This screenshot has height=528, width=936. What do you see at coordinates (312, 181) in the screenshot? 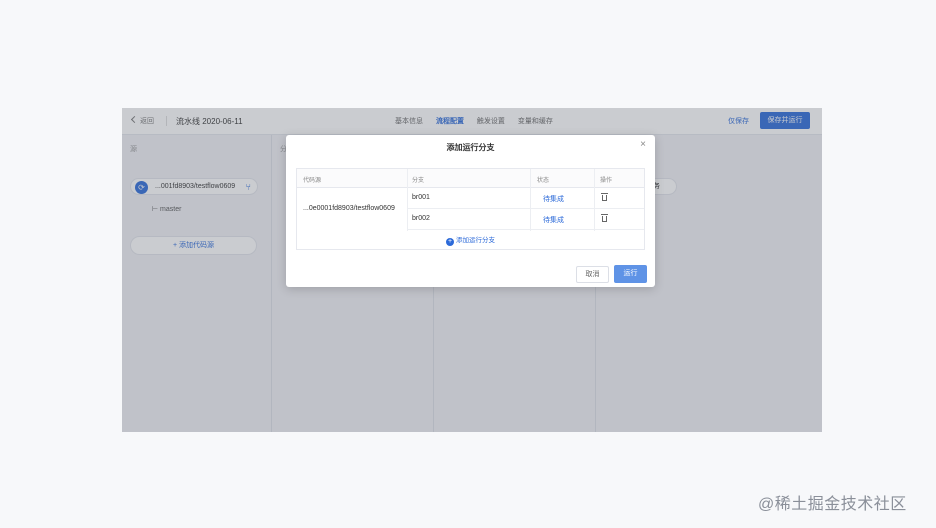
I see `column-header-source: 代码源` at bounding box center [312, 181].